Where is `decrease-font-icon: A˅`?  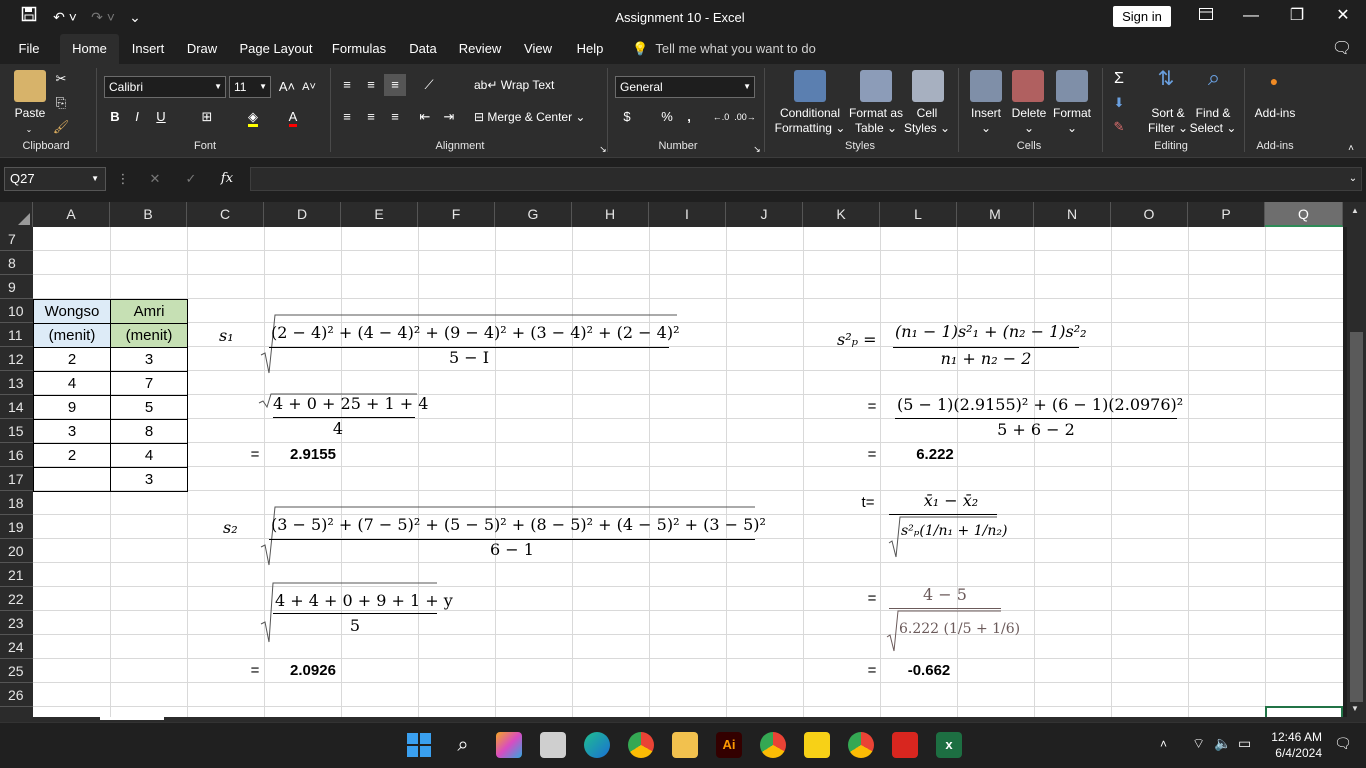 decrease-font-icon: A˅ is located at coordinates (309, 87).